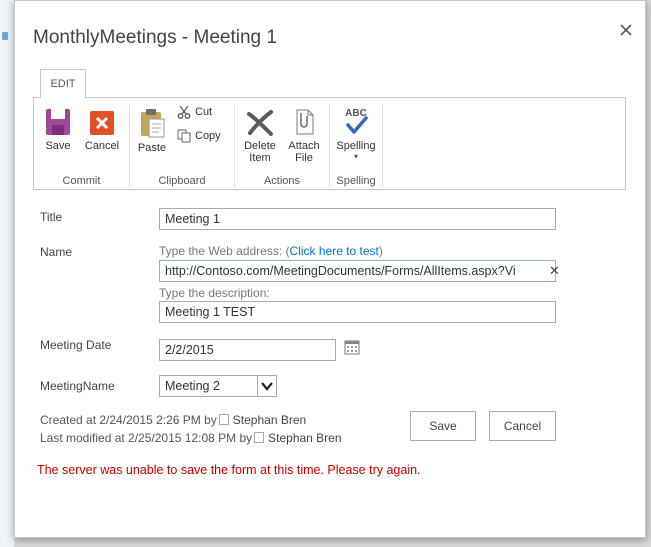  I want to click on modified-by-user: Stephan Bren, so click(304, 438).